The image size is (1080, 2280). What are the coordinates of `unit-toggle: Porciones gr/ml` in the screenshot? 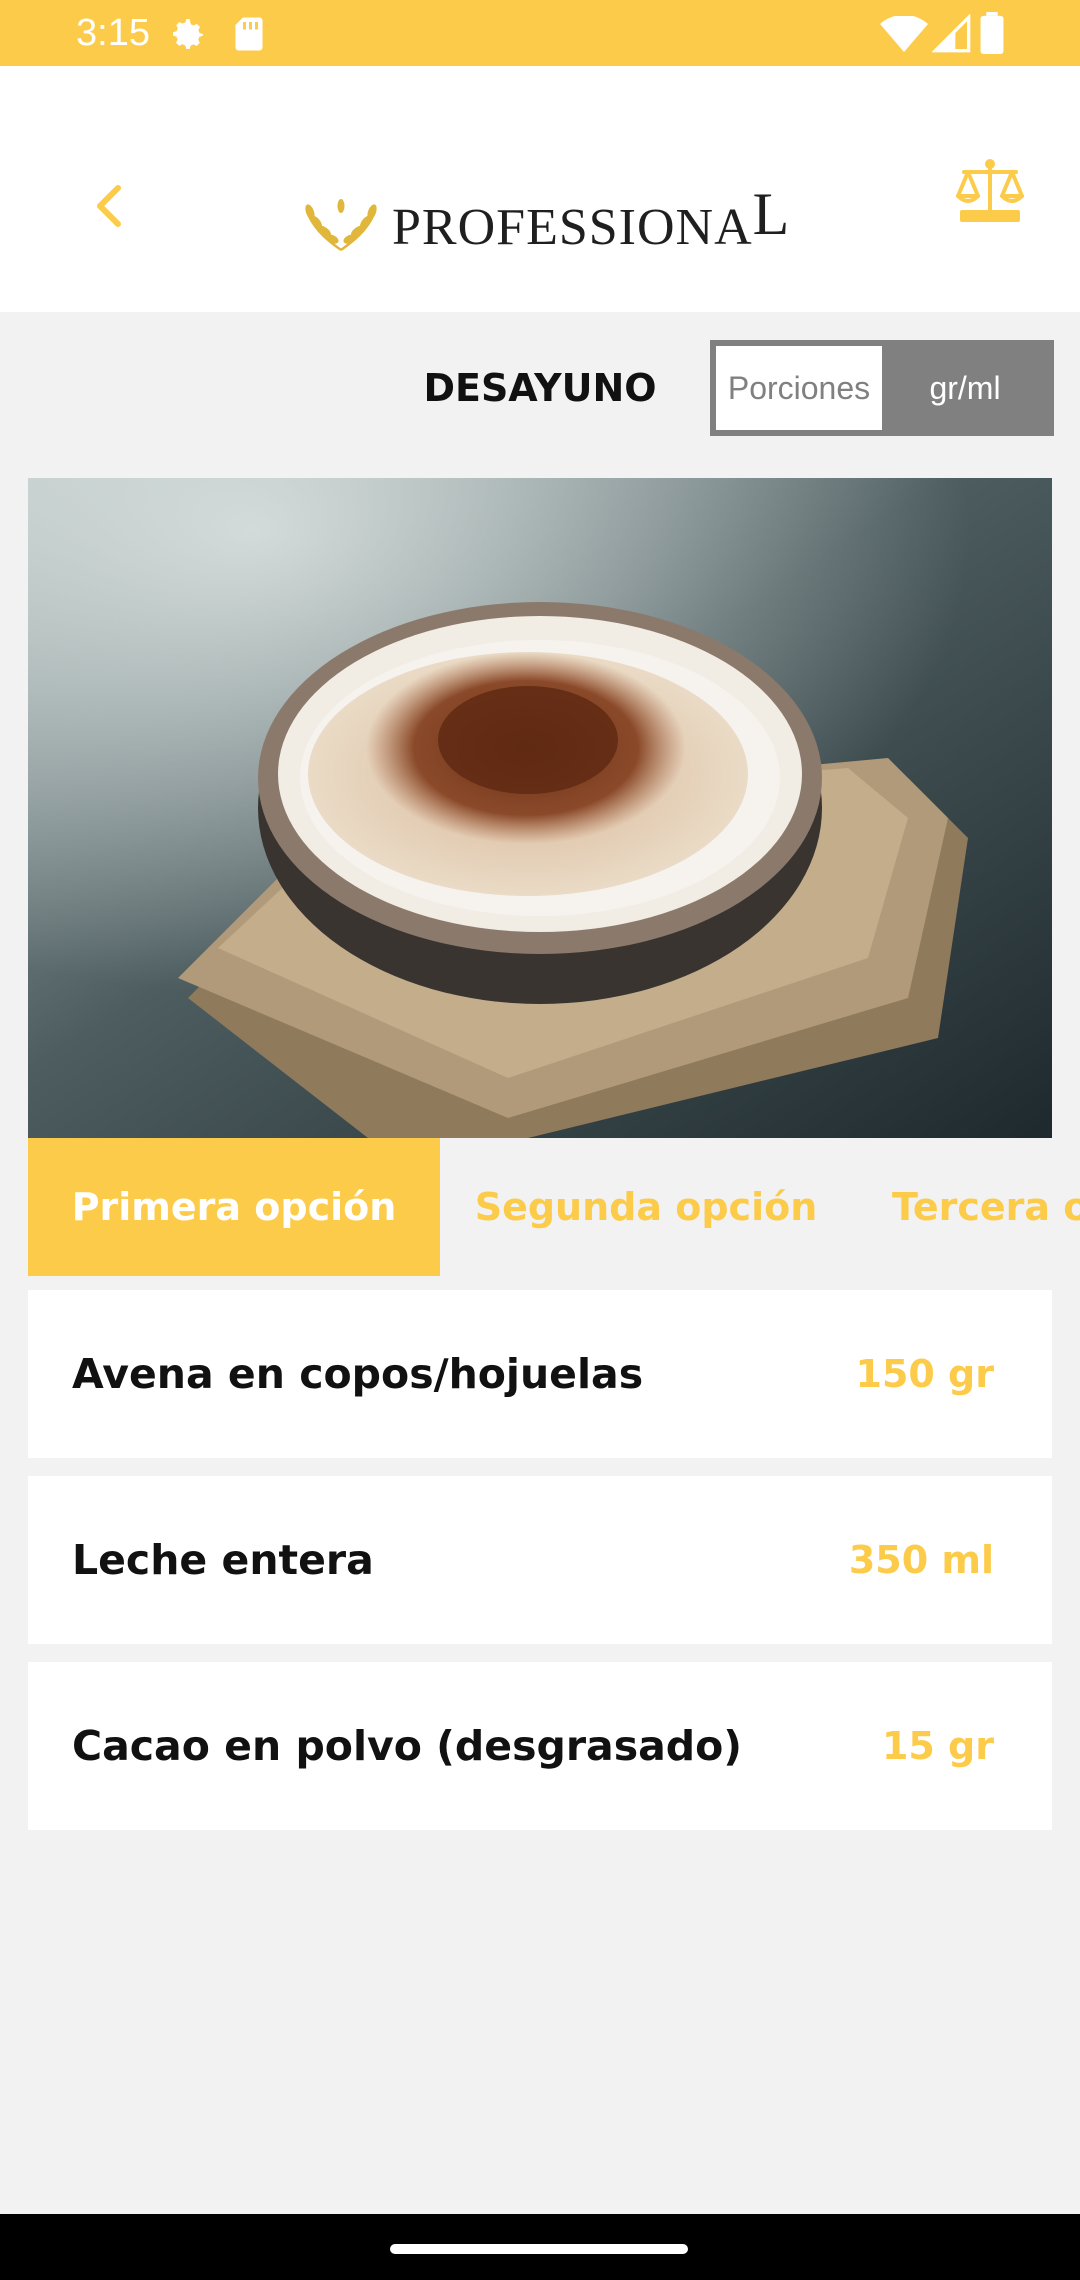 It's located at (882, 388).